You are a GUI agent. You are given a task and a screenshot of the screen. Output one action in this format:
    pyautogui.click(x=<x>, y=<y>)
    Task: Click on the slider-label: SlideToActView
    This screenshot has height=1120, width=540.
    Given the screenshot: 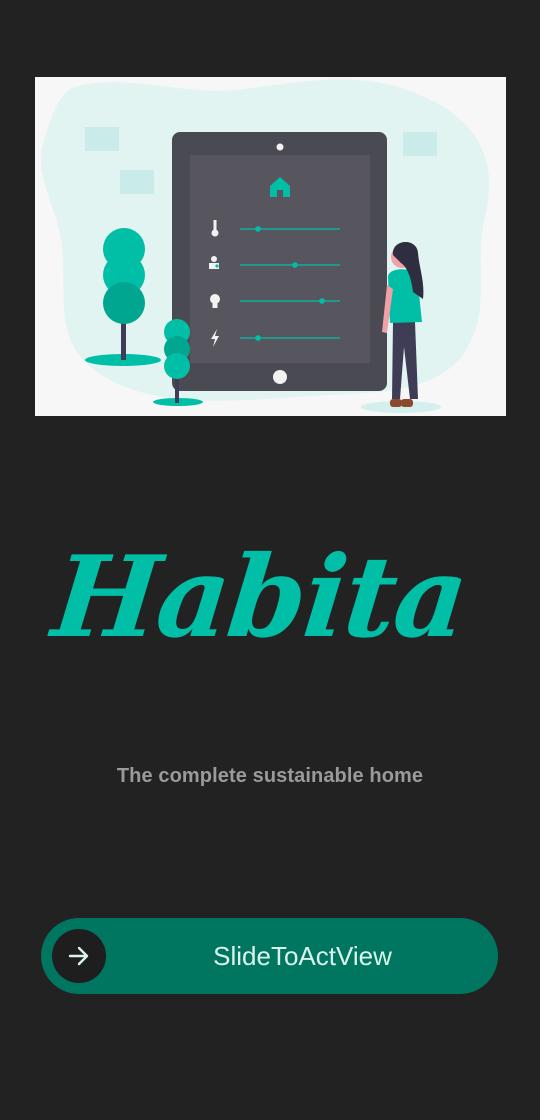 What is the action you would take?
    pyautogui.click(x=302, y=956)
    